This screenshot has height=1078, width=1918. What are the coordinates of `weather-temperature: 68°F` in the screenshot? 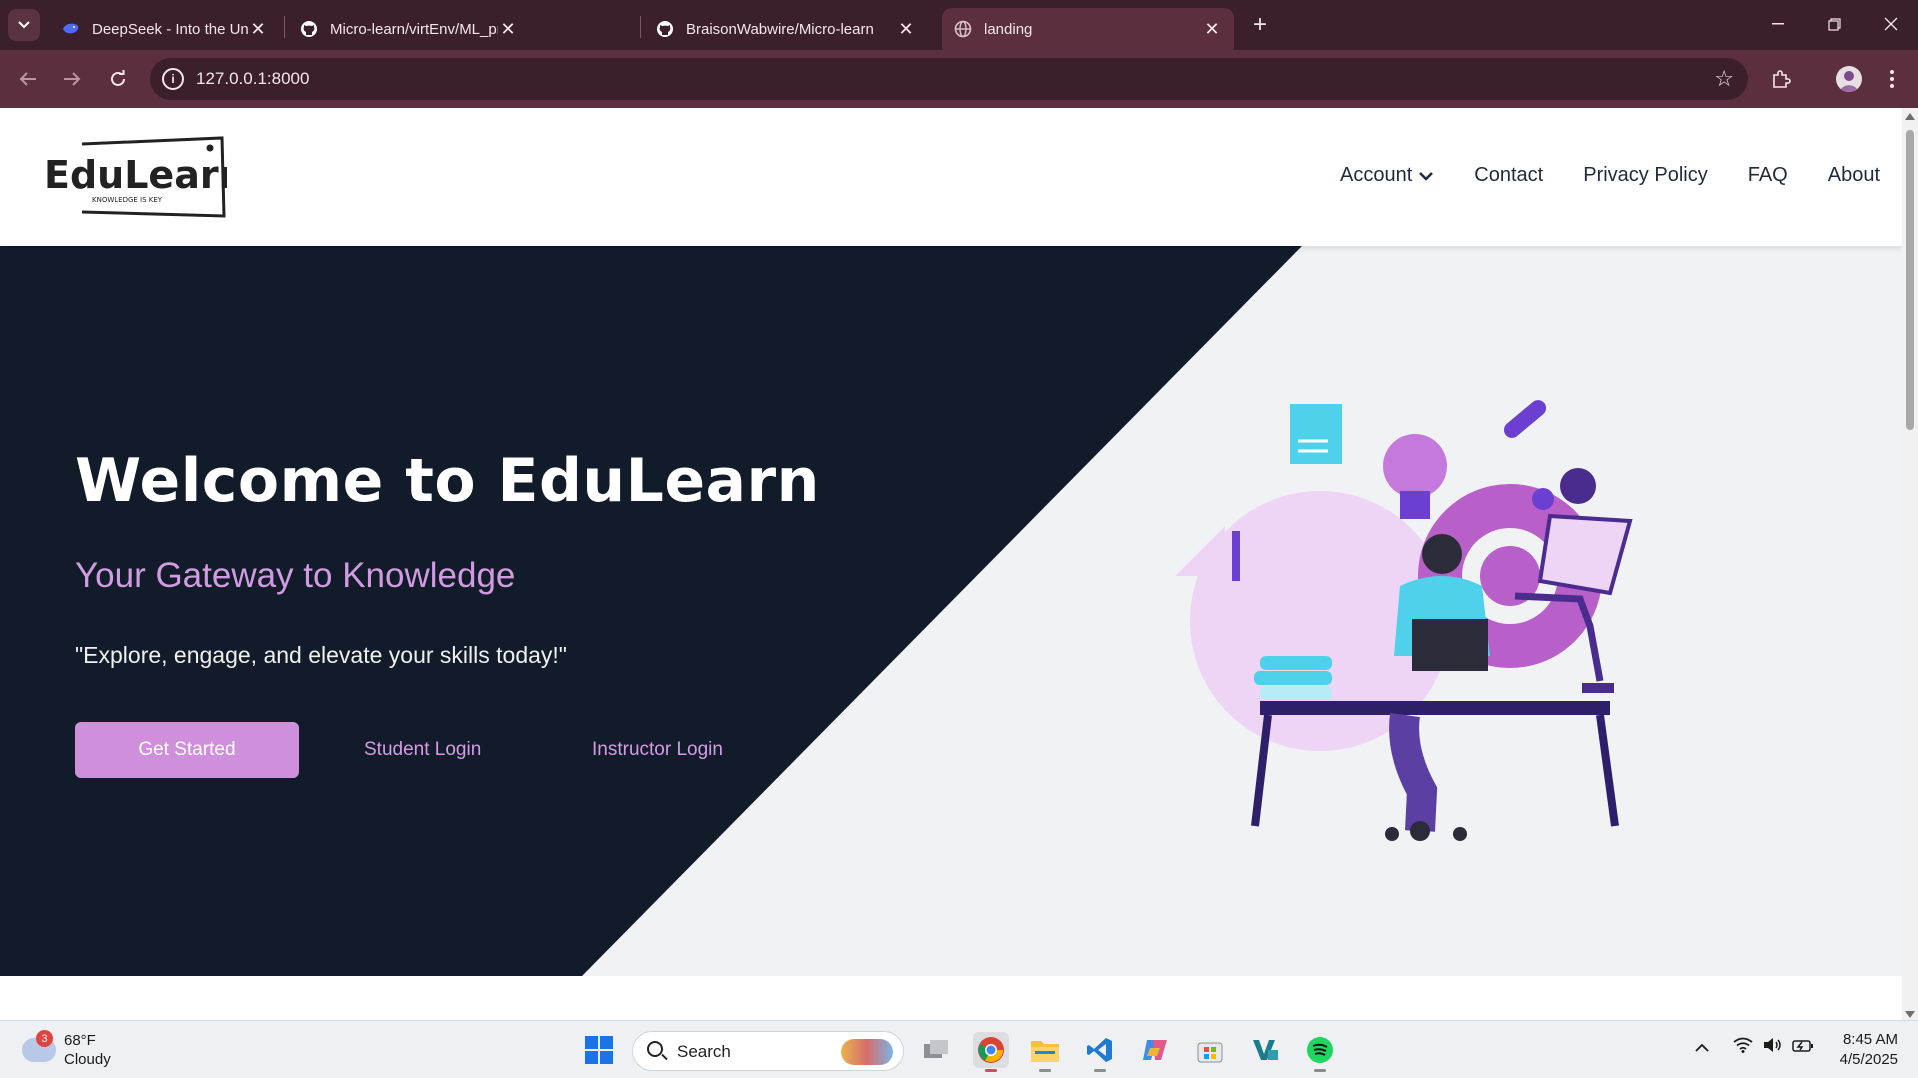 It's located at (80, 1040).